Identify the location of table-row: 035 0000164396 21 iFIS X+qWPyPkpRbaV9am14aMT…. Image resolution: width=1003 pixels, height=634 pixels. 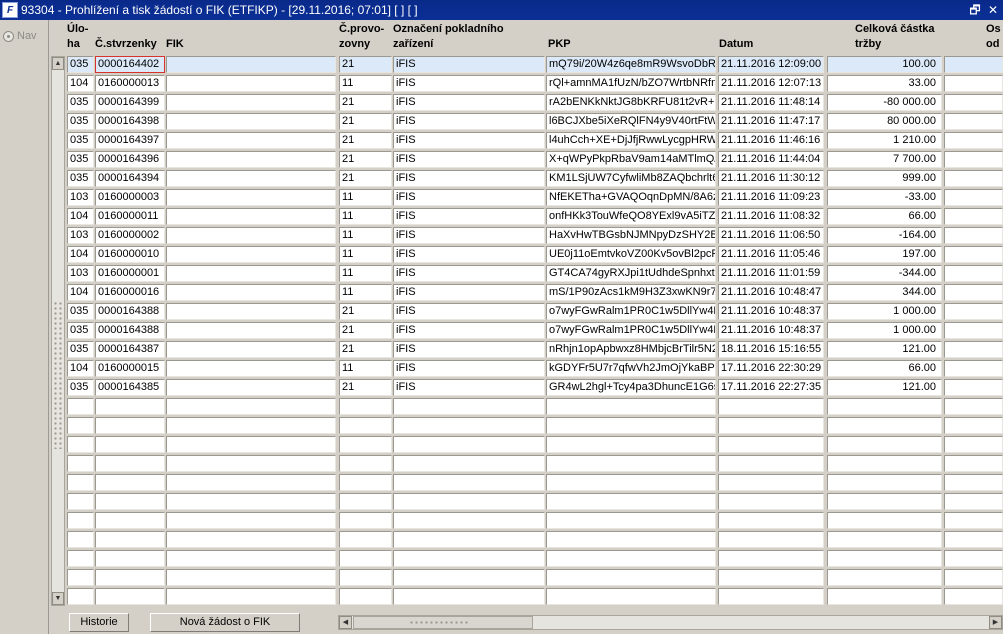
(535, 160).